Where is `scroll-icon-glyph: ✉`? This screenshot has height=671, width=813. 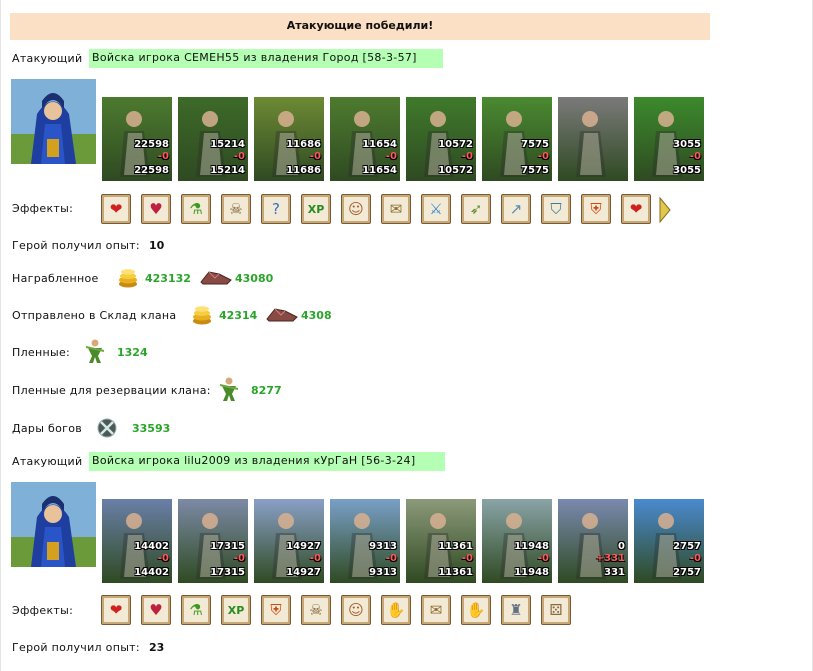 scroll-icon-glyph: ✉ is located at coordinates (436, 610).